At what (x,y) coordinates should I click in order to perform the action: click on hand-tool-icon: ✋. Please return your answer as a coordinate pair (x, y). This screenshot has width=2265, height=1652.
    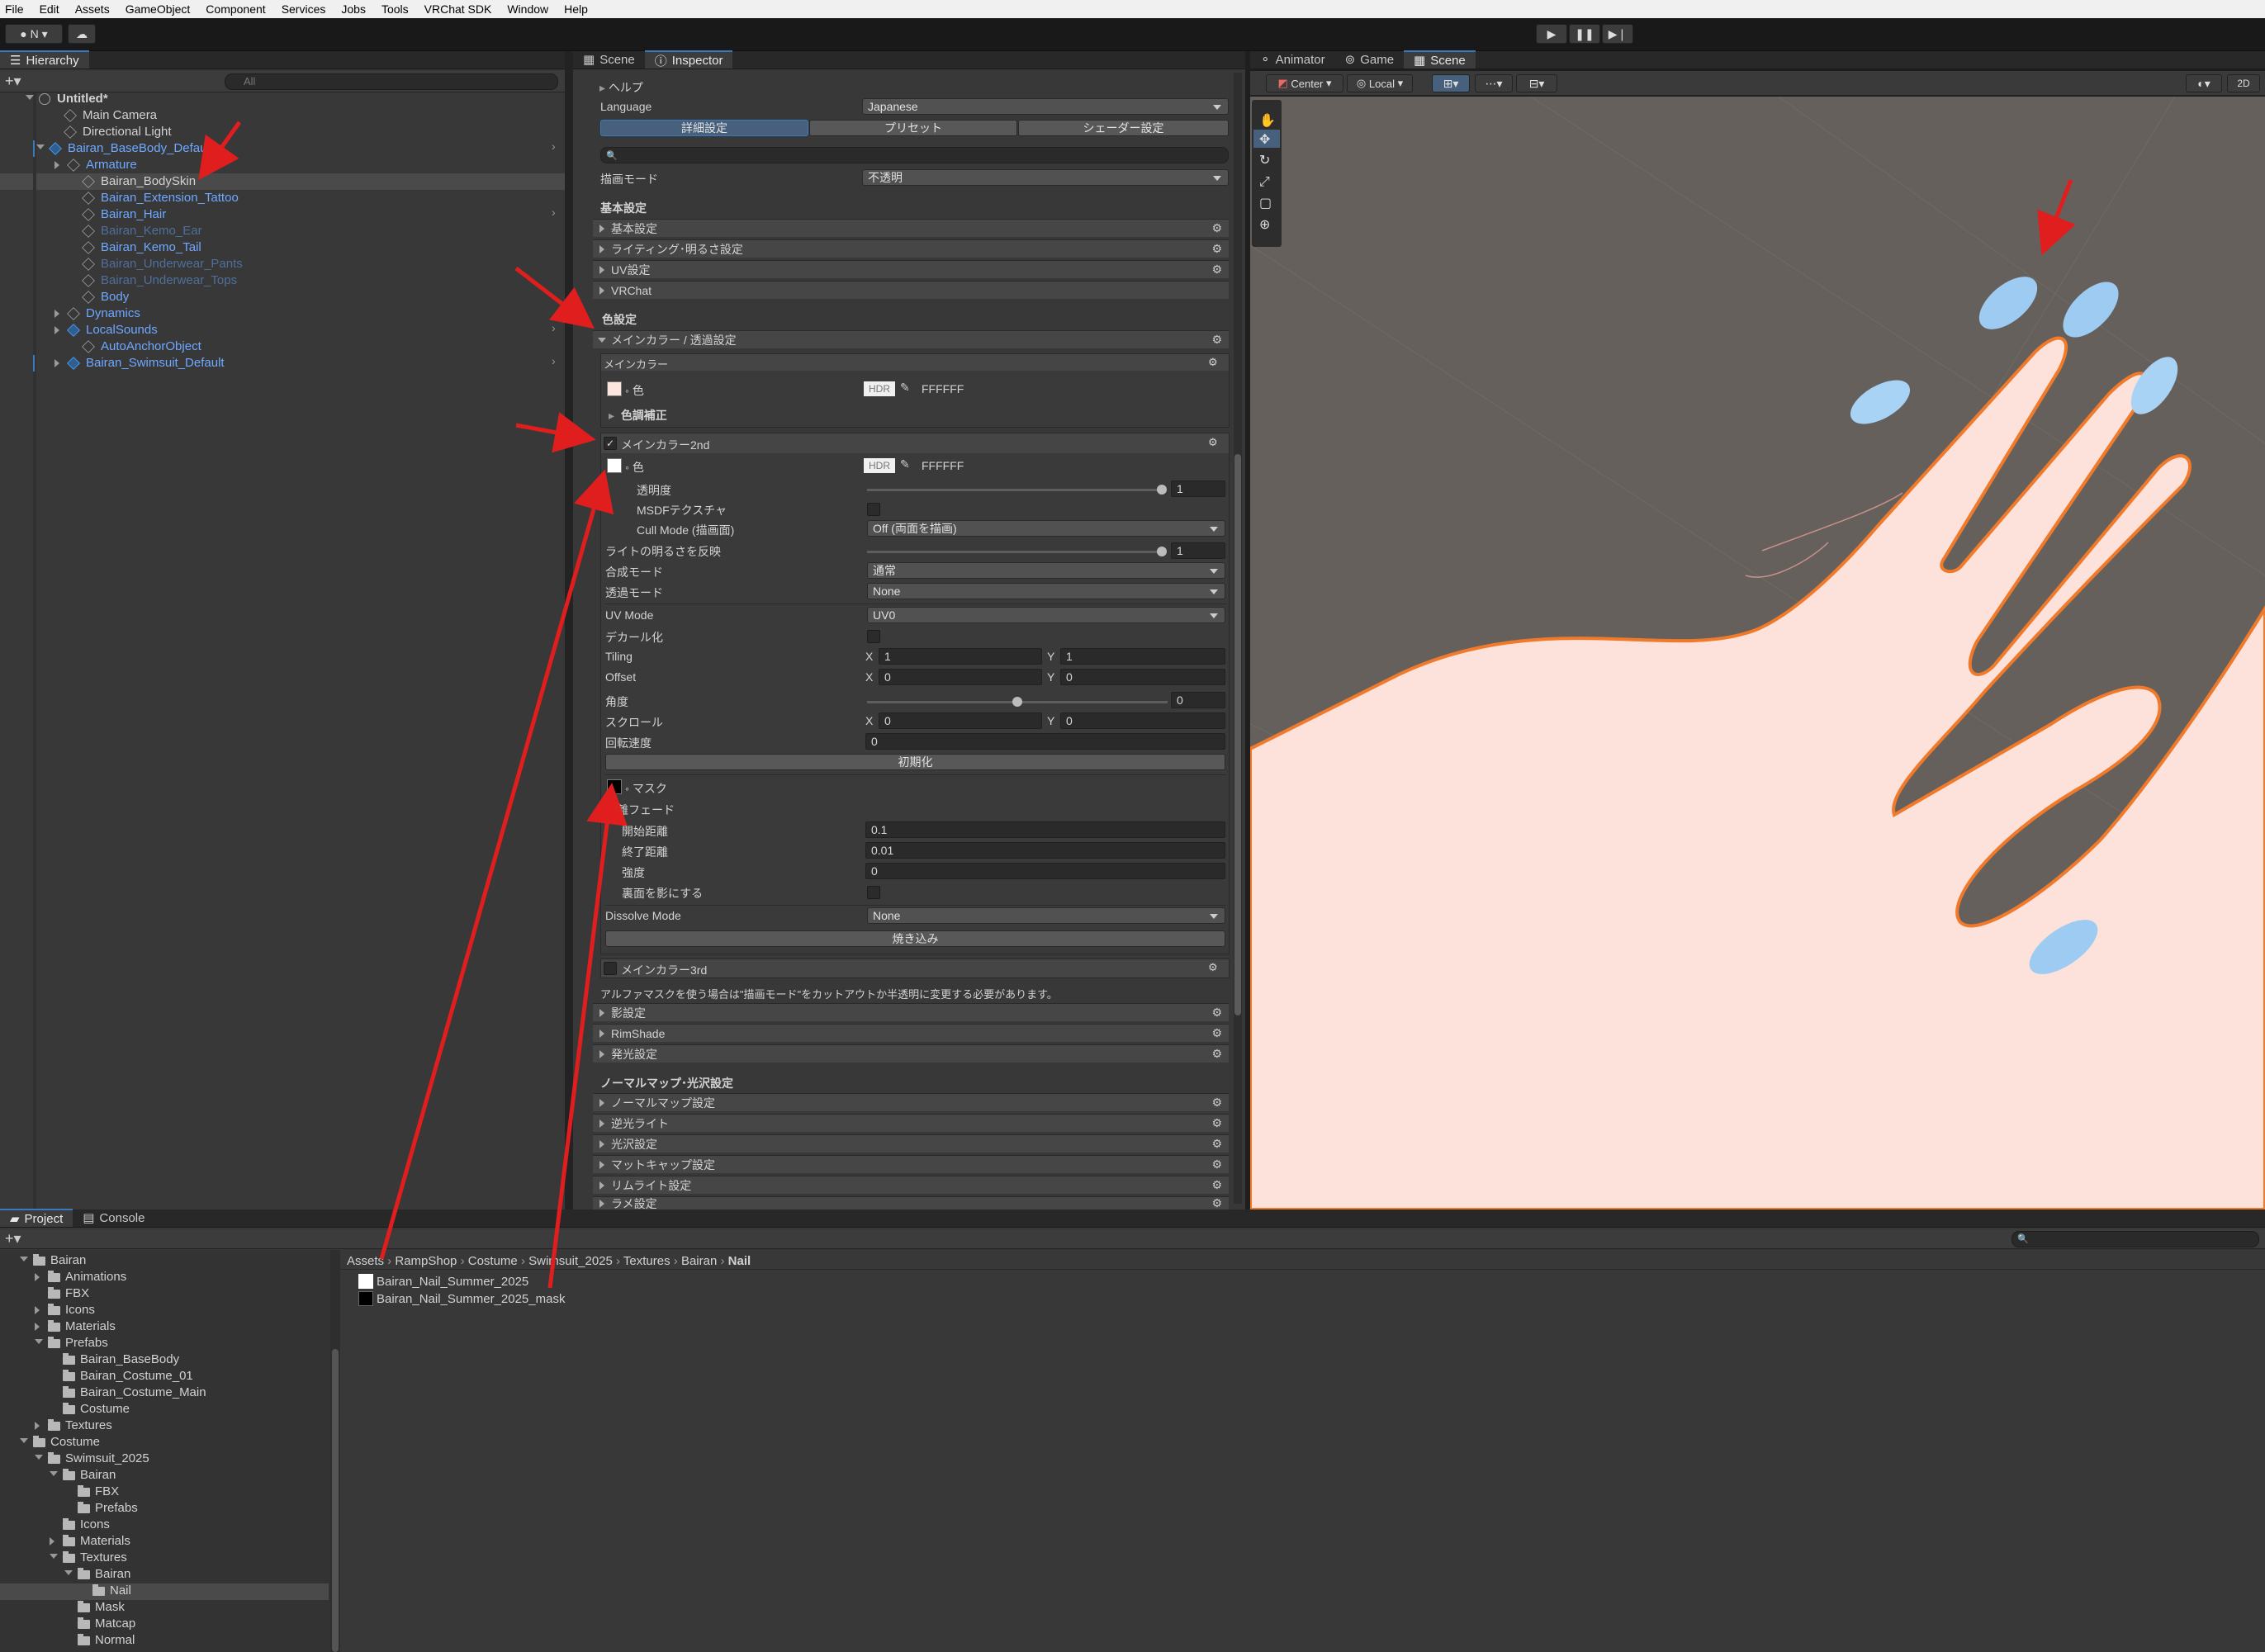
    Looking at the image, I should click on (1267, 120).